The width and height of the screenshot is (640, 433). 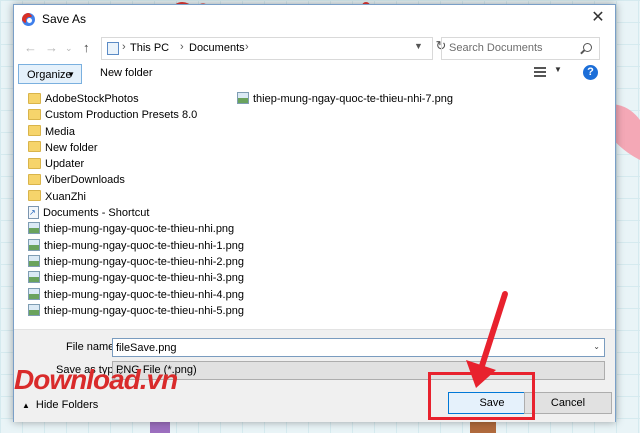 I want to click on close-button: ✕, so click(x=598, y=18).